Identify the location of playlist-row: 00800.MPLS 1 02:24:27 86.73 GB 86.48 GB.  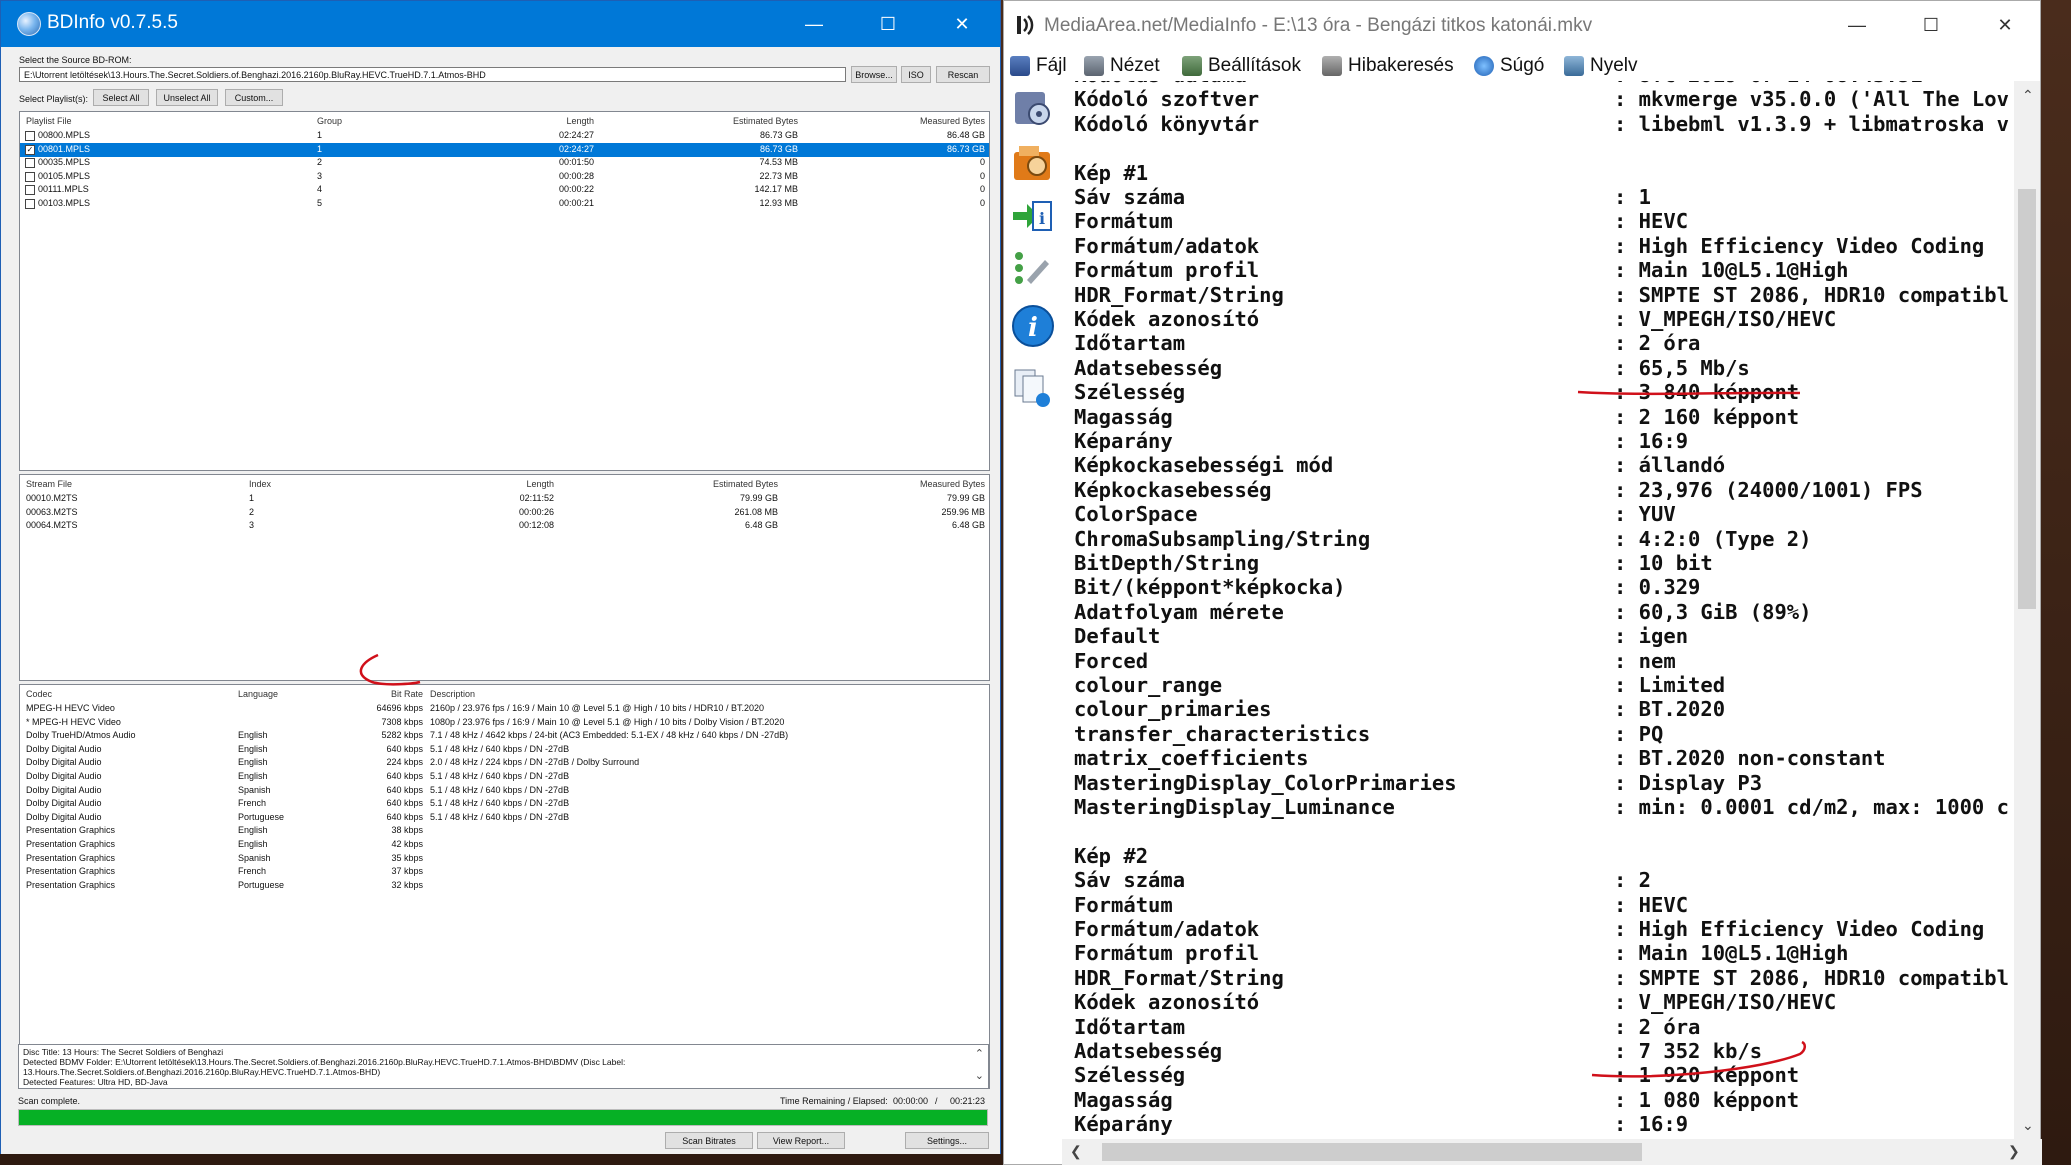
(504, 136).